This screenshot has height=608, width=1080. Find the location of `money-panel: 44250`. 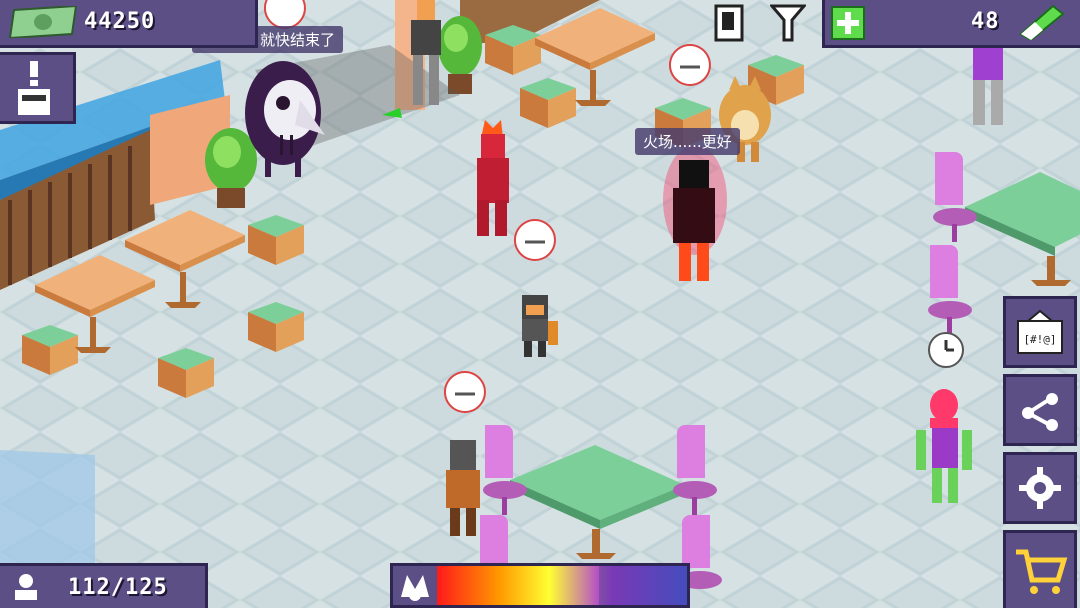

money-panel: 44250 is located at coordinates (129, 24).